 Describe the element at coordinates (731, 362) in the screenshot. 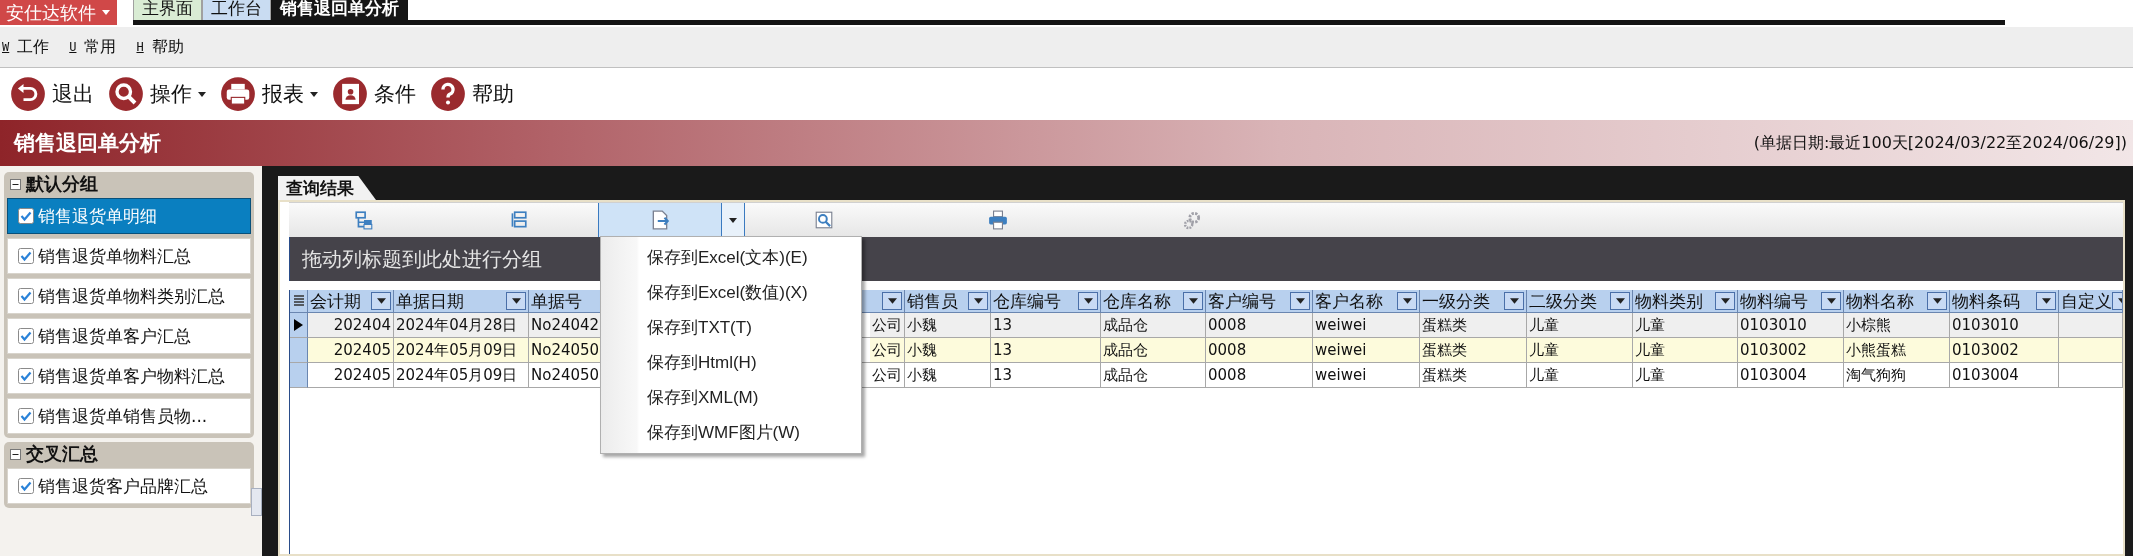

I see `menu-item: 保存到Html(H)` at that location.